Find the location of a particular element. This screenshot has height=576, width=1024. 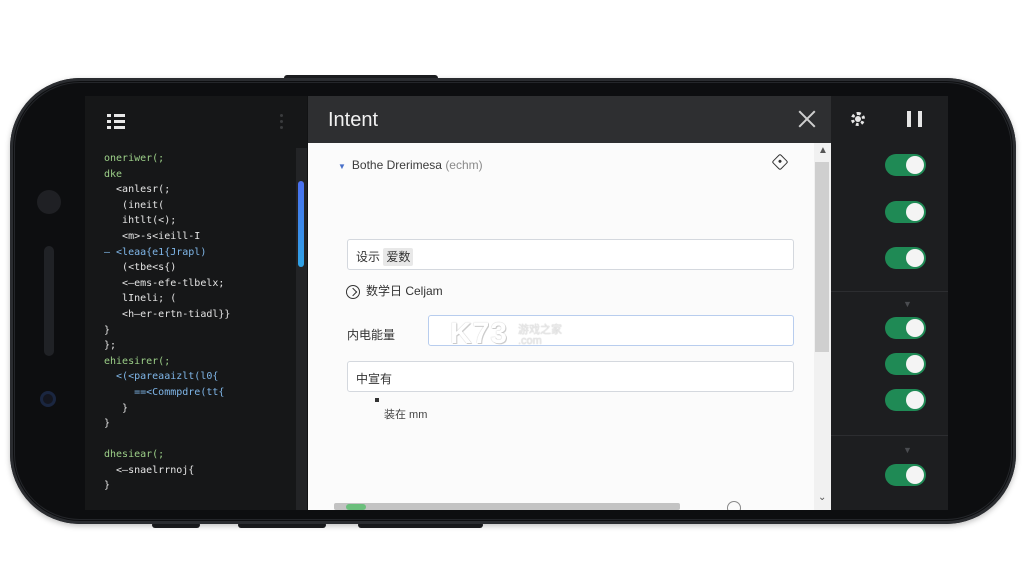

arrow-down-icon-1: ▼ is located at coordinates (907, 304).